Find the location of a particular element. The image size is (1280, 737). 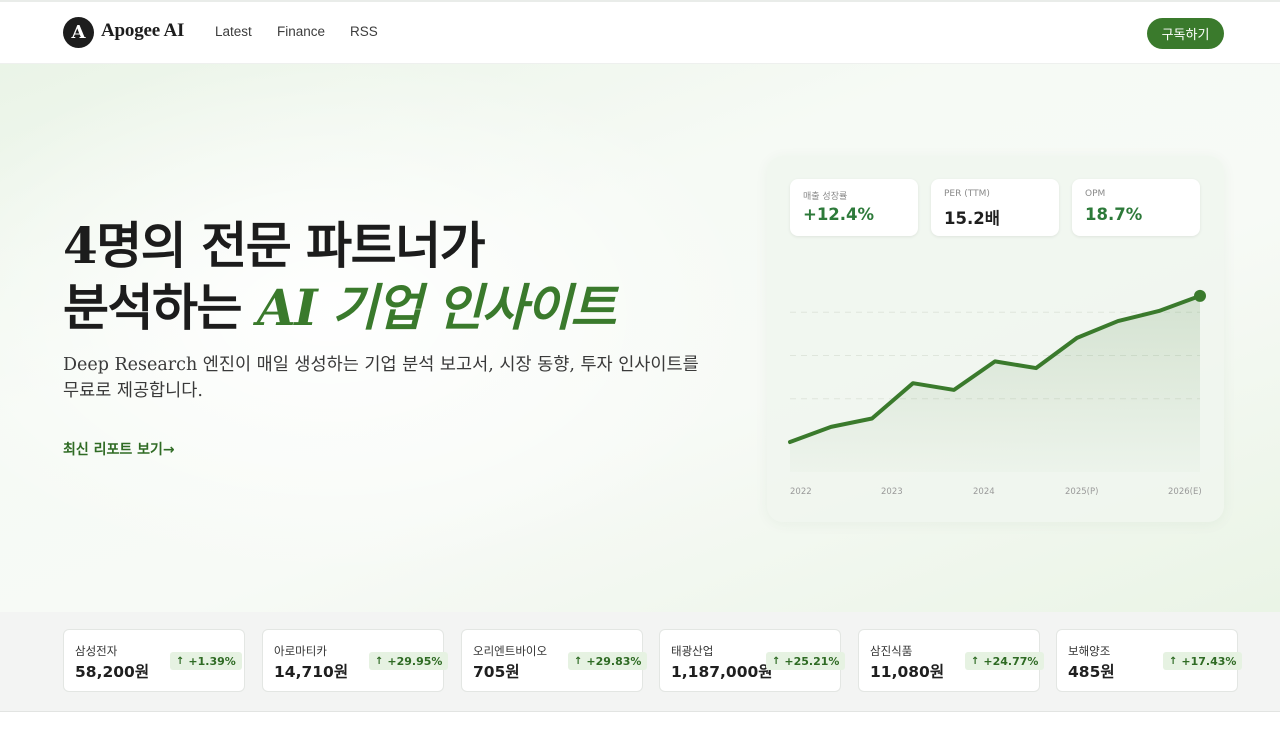

stock-card: 보해양조 485원 ↑ +17.43% is located at coordinates (1149, 660).